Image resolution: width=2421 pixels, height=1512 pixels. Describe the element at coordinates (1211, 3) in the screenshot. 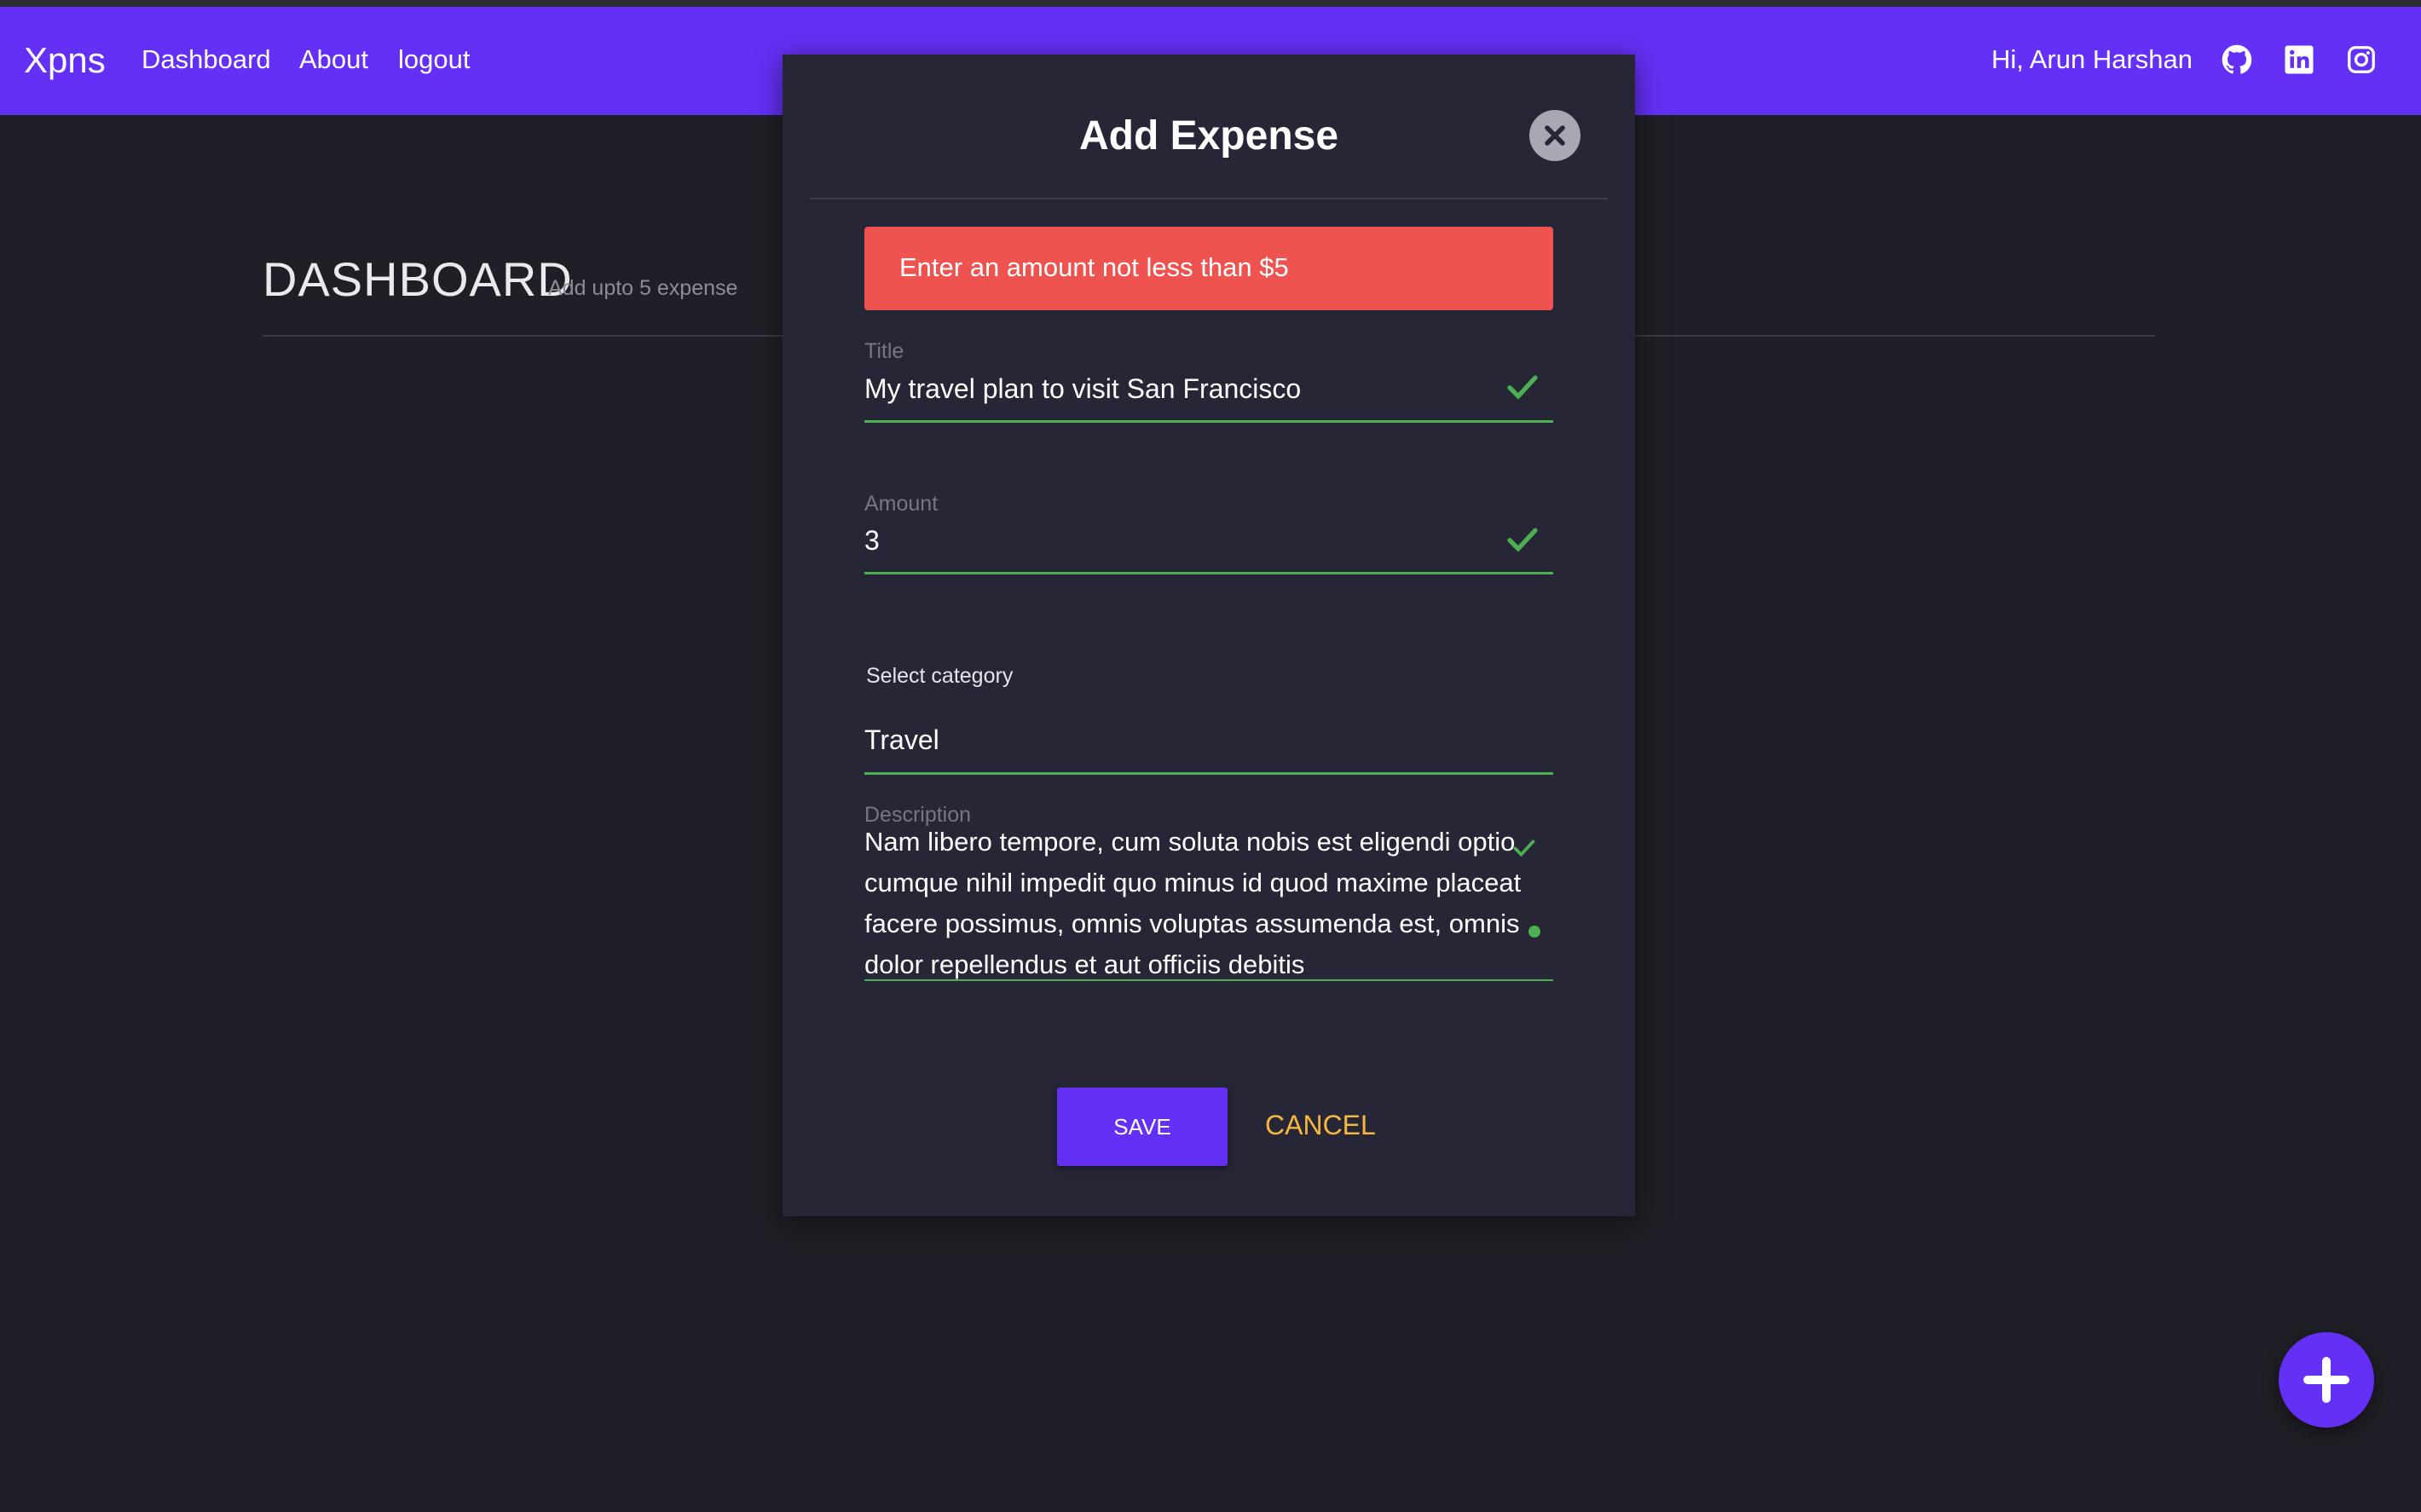

I see `window-top-strip` at that location.